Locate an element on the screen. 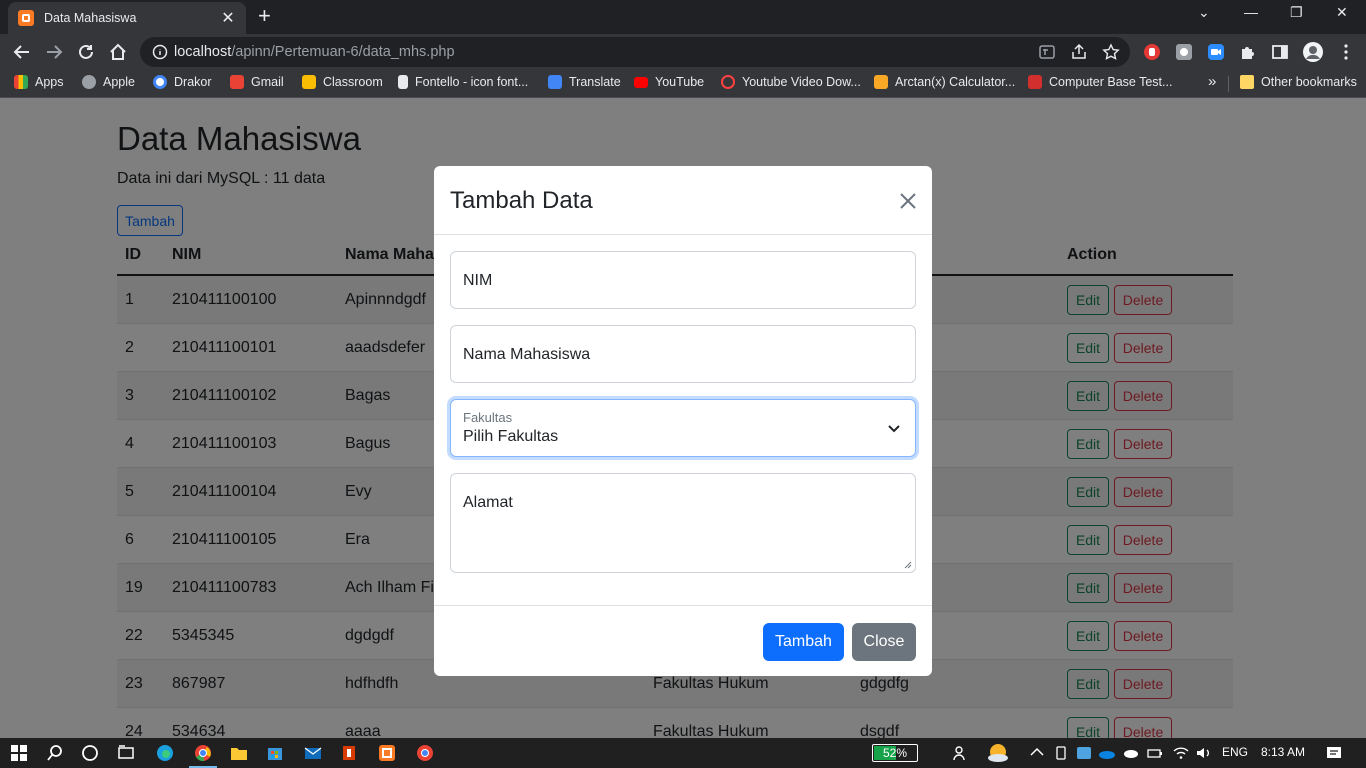  bookmarks-overflow-button: » is located at coordinates (1212, 81).